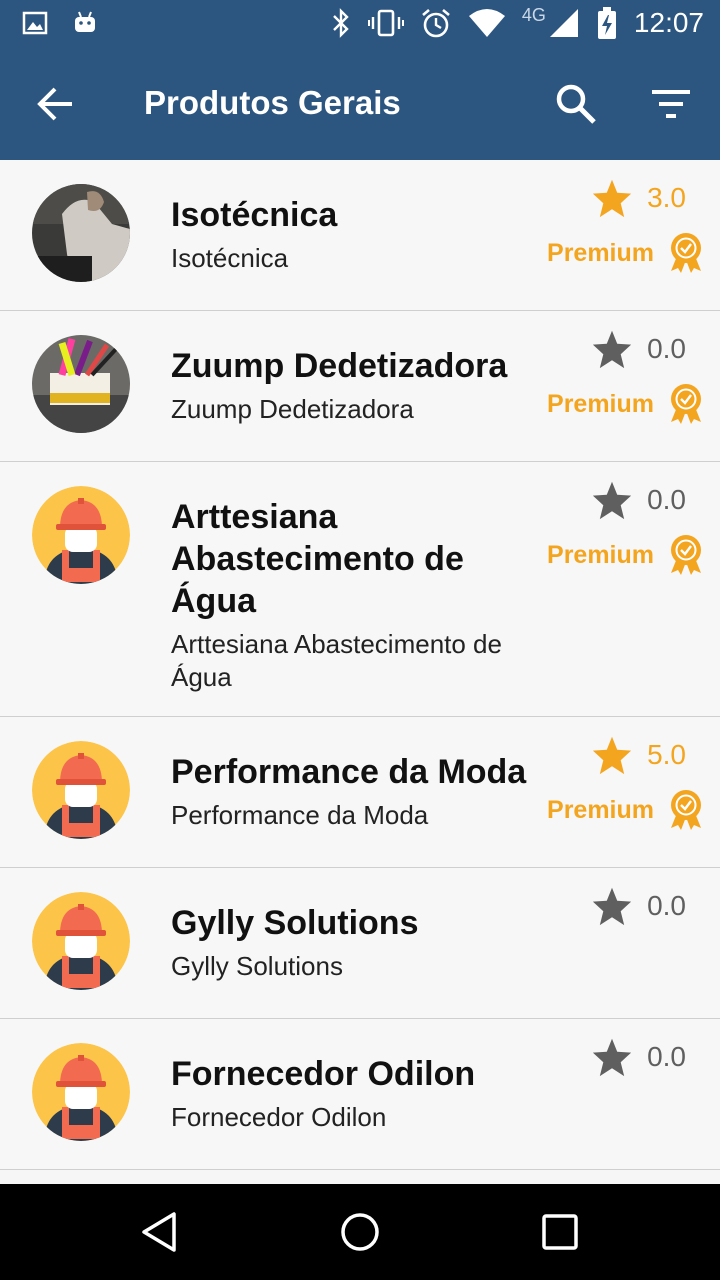 This screenshot has width=720, height=1280. What do you see at coordinates (560, 1232) in the screenshot?
I see `nav-recents-icon` at bounding box center [560, 1232].